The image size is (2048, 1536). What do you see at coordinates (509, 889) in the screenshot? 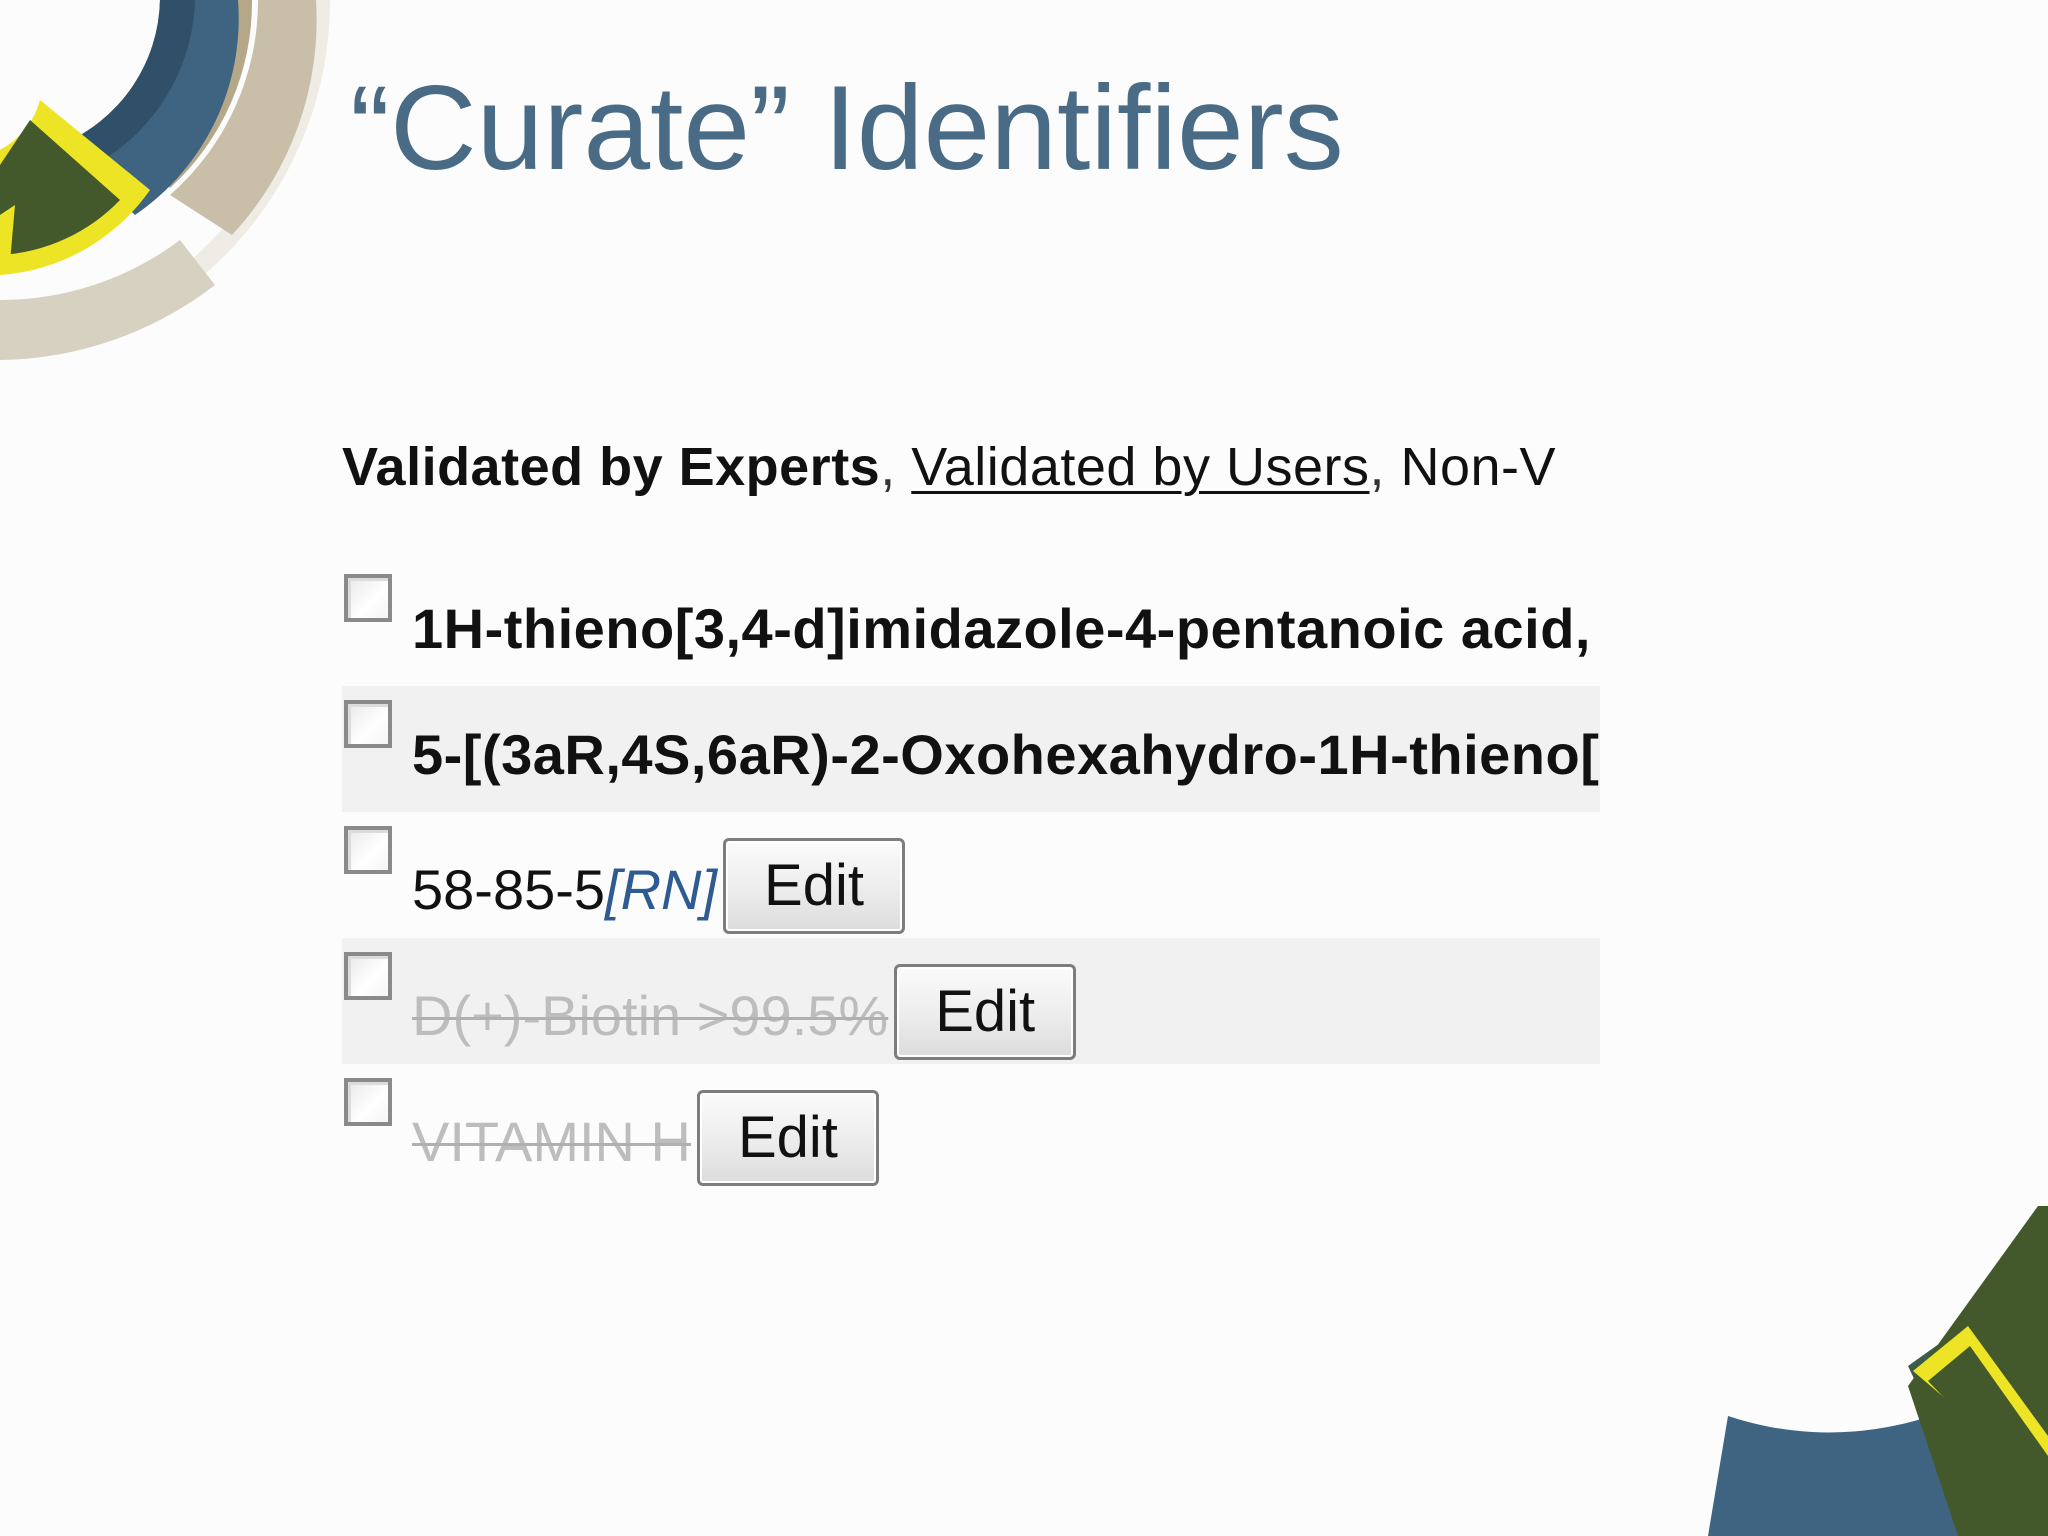
I see `identifier-text: 58-85-5` at bounding box center [509, 889].